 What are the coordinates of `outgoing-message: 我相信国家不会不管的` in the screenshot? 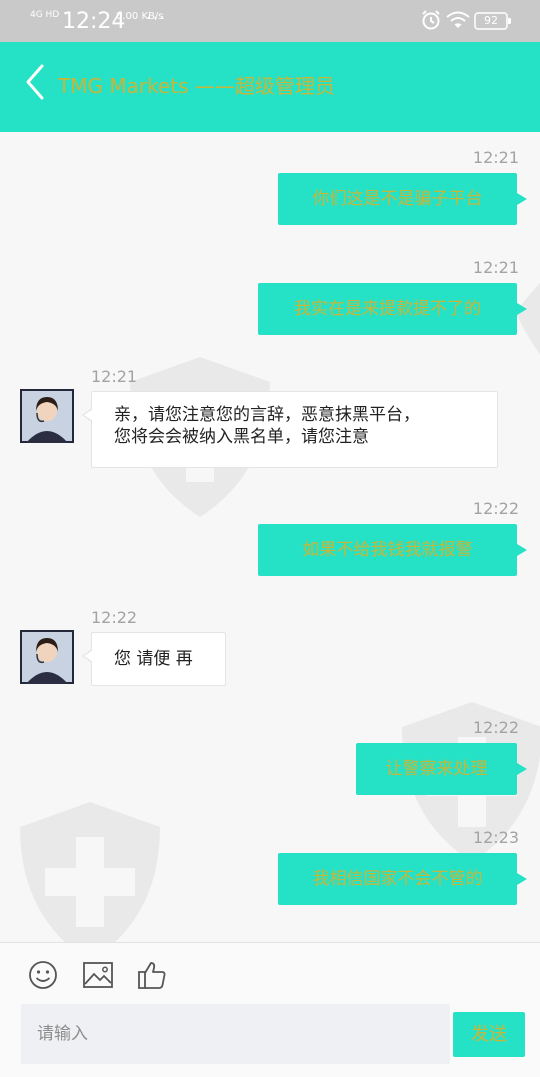 It's located at (402, 879).